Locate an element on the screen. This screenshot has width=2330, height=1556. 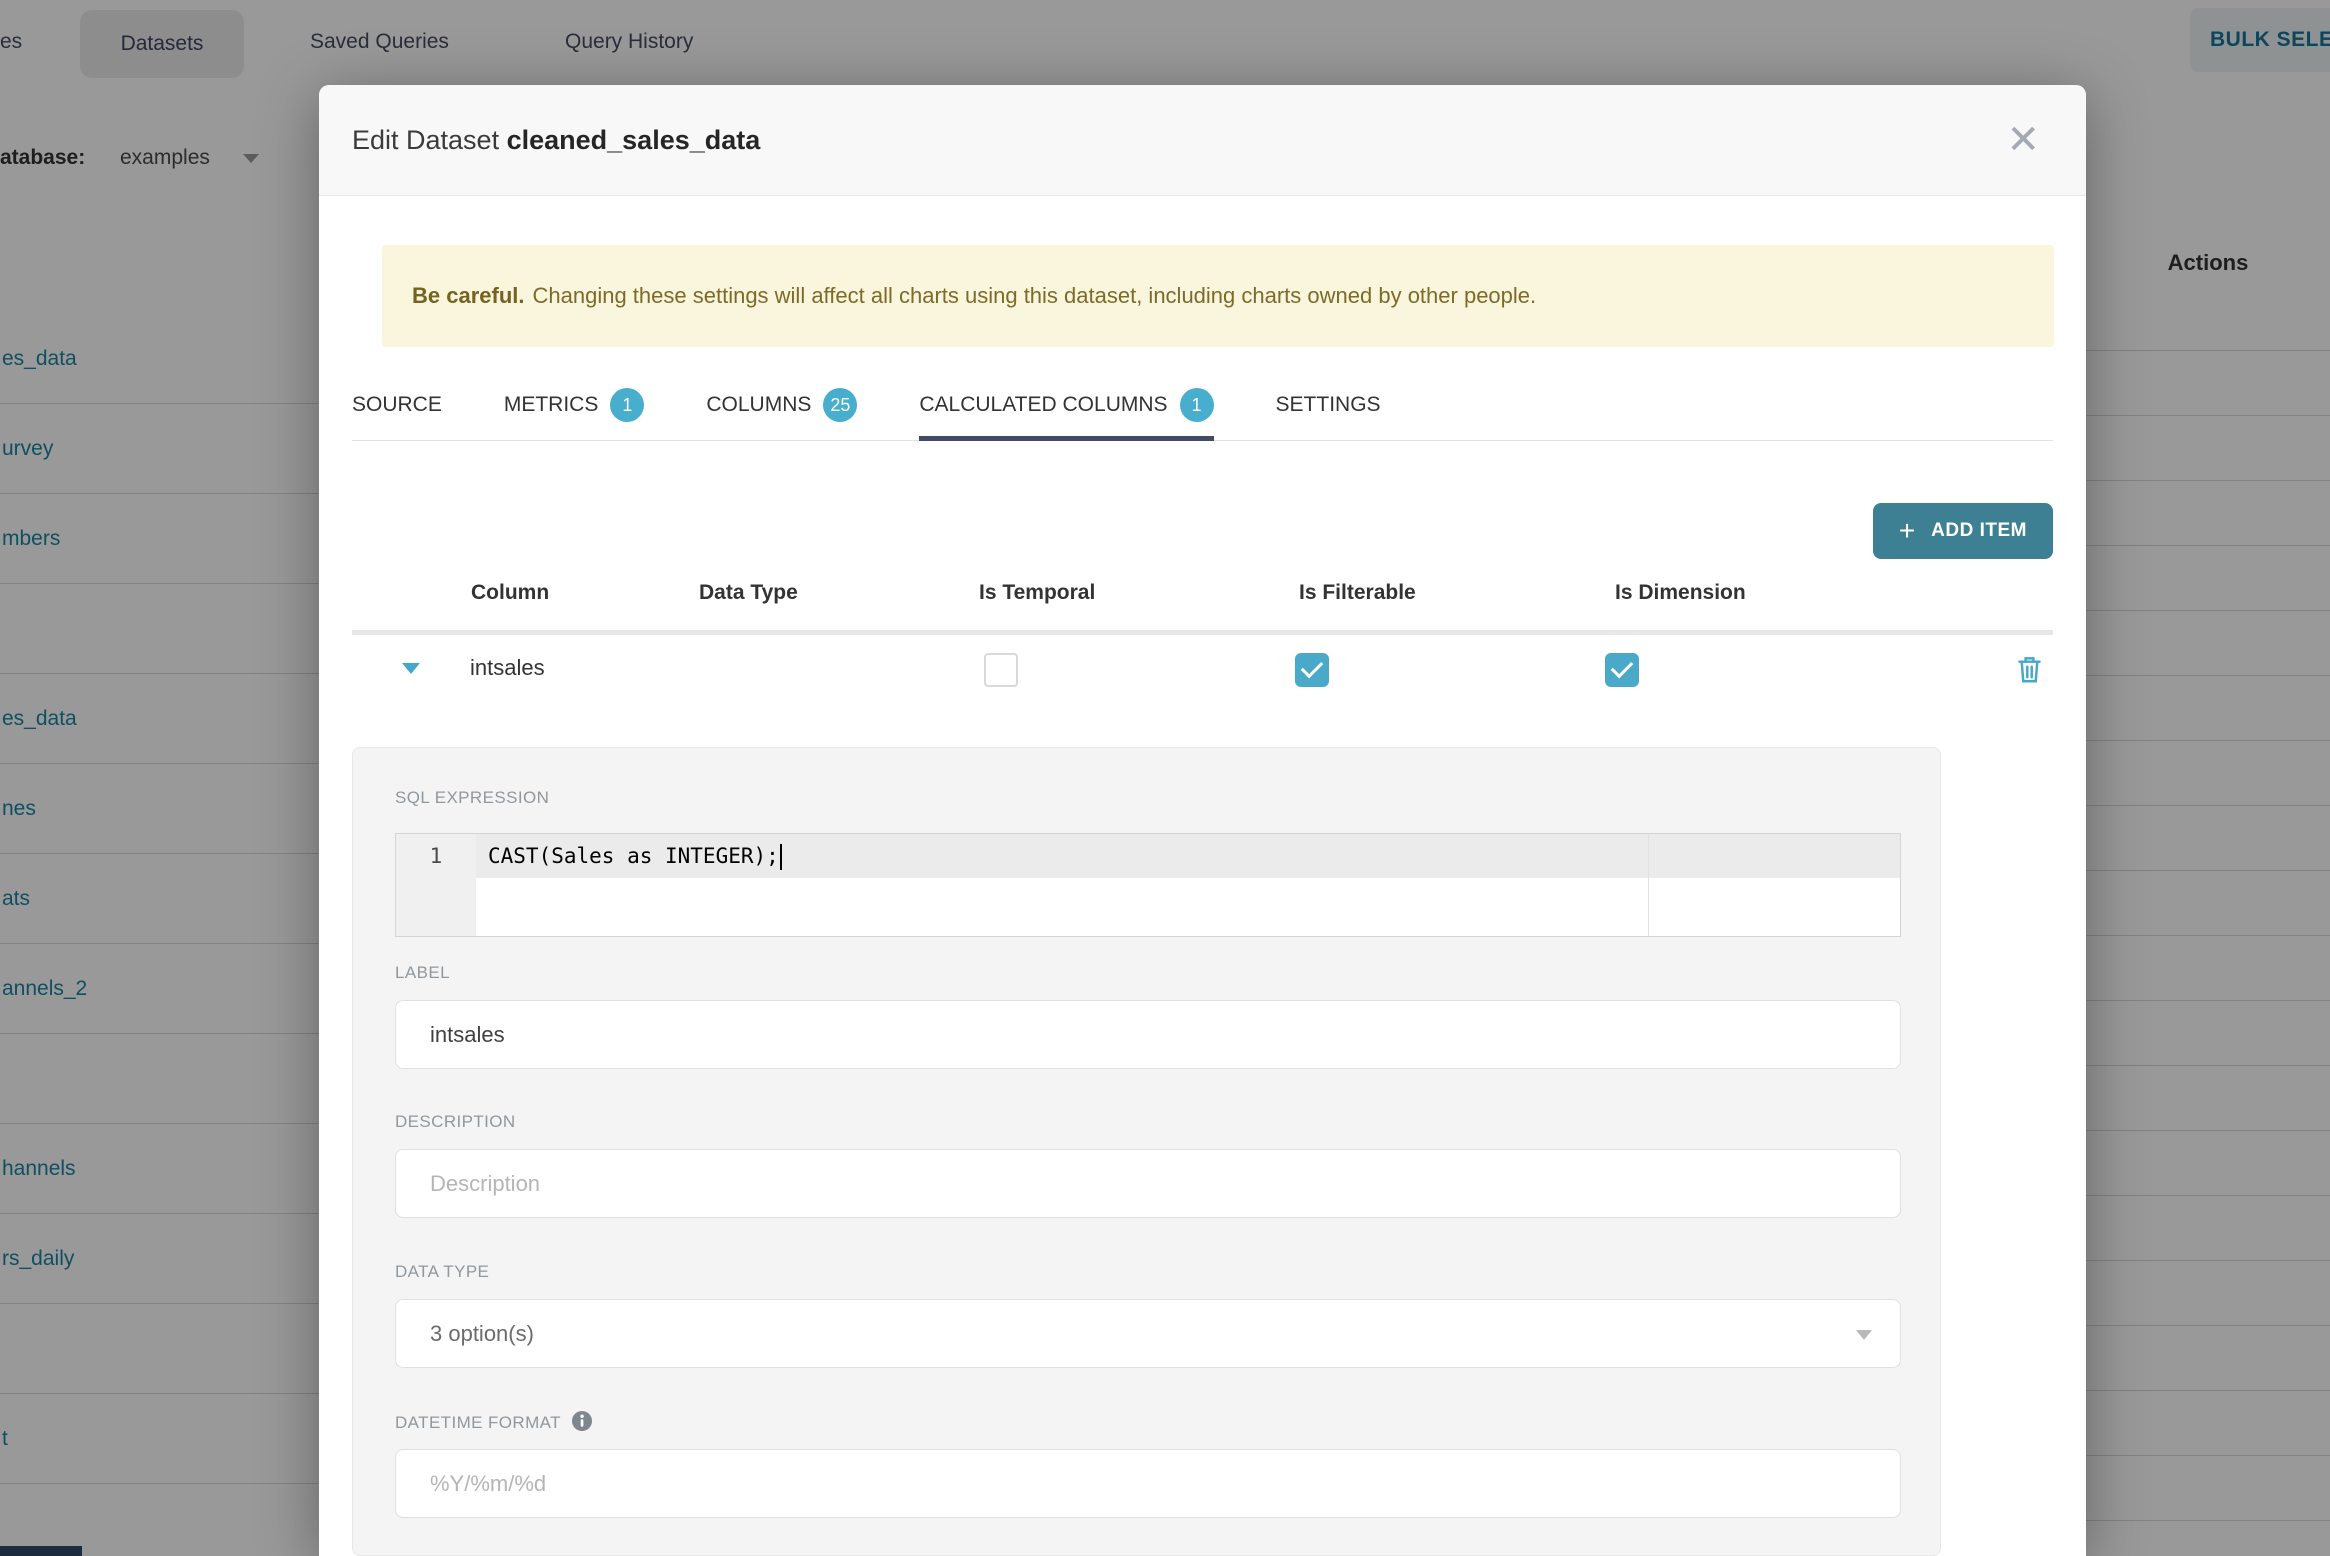
datetime-format-input is located at coordinates (1148, 1483).